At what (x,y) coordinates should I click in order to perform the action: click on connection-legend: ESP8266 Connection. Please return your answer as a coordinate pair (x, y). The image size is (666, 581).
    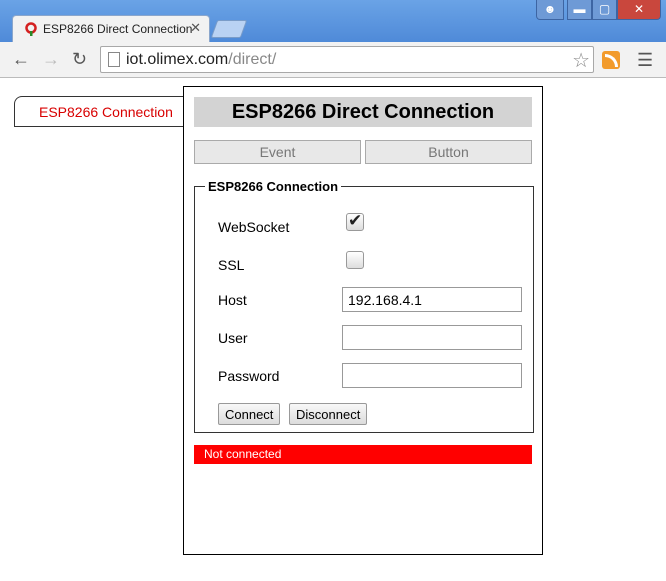
    Looking at the image, I should click on (273, 186).